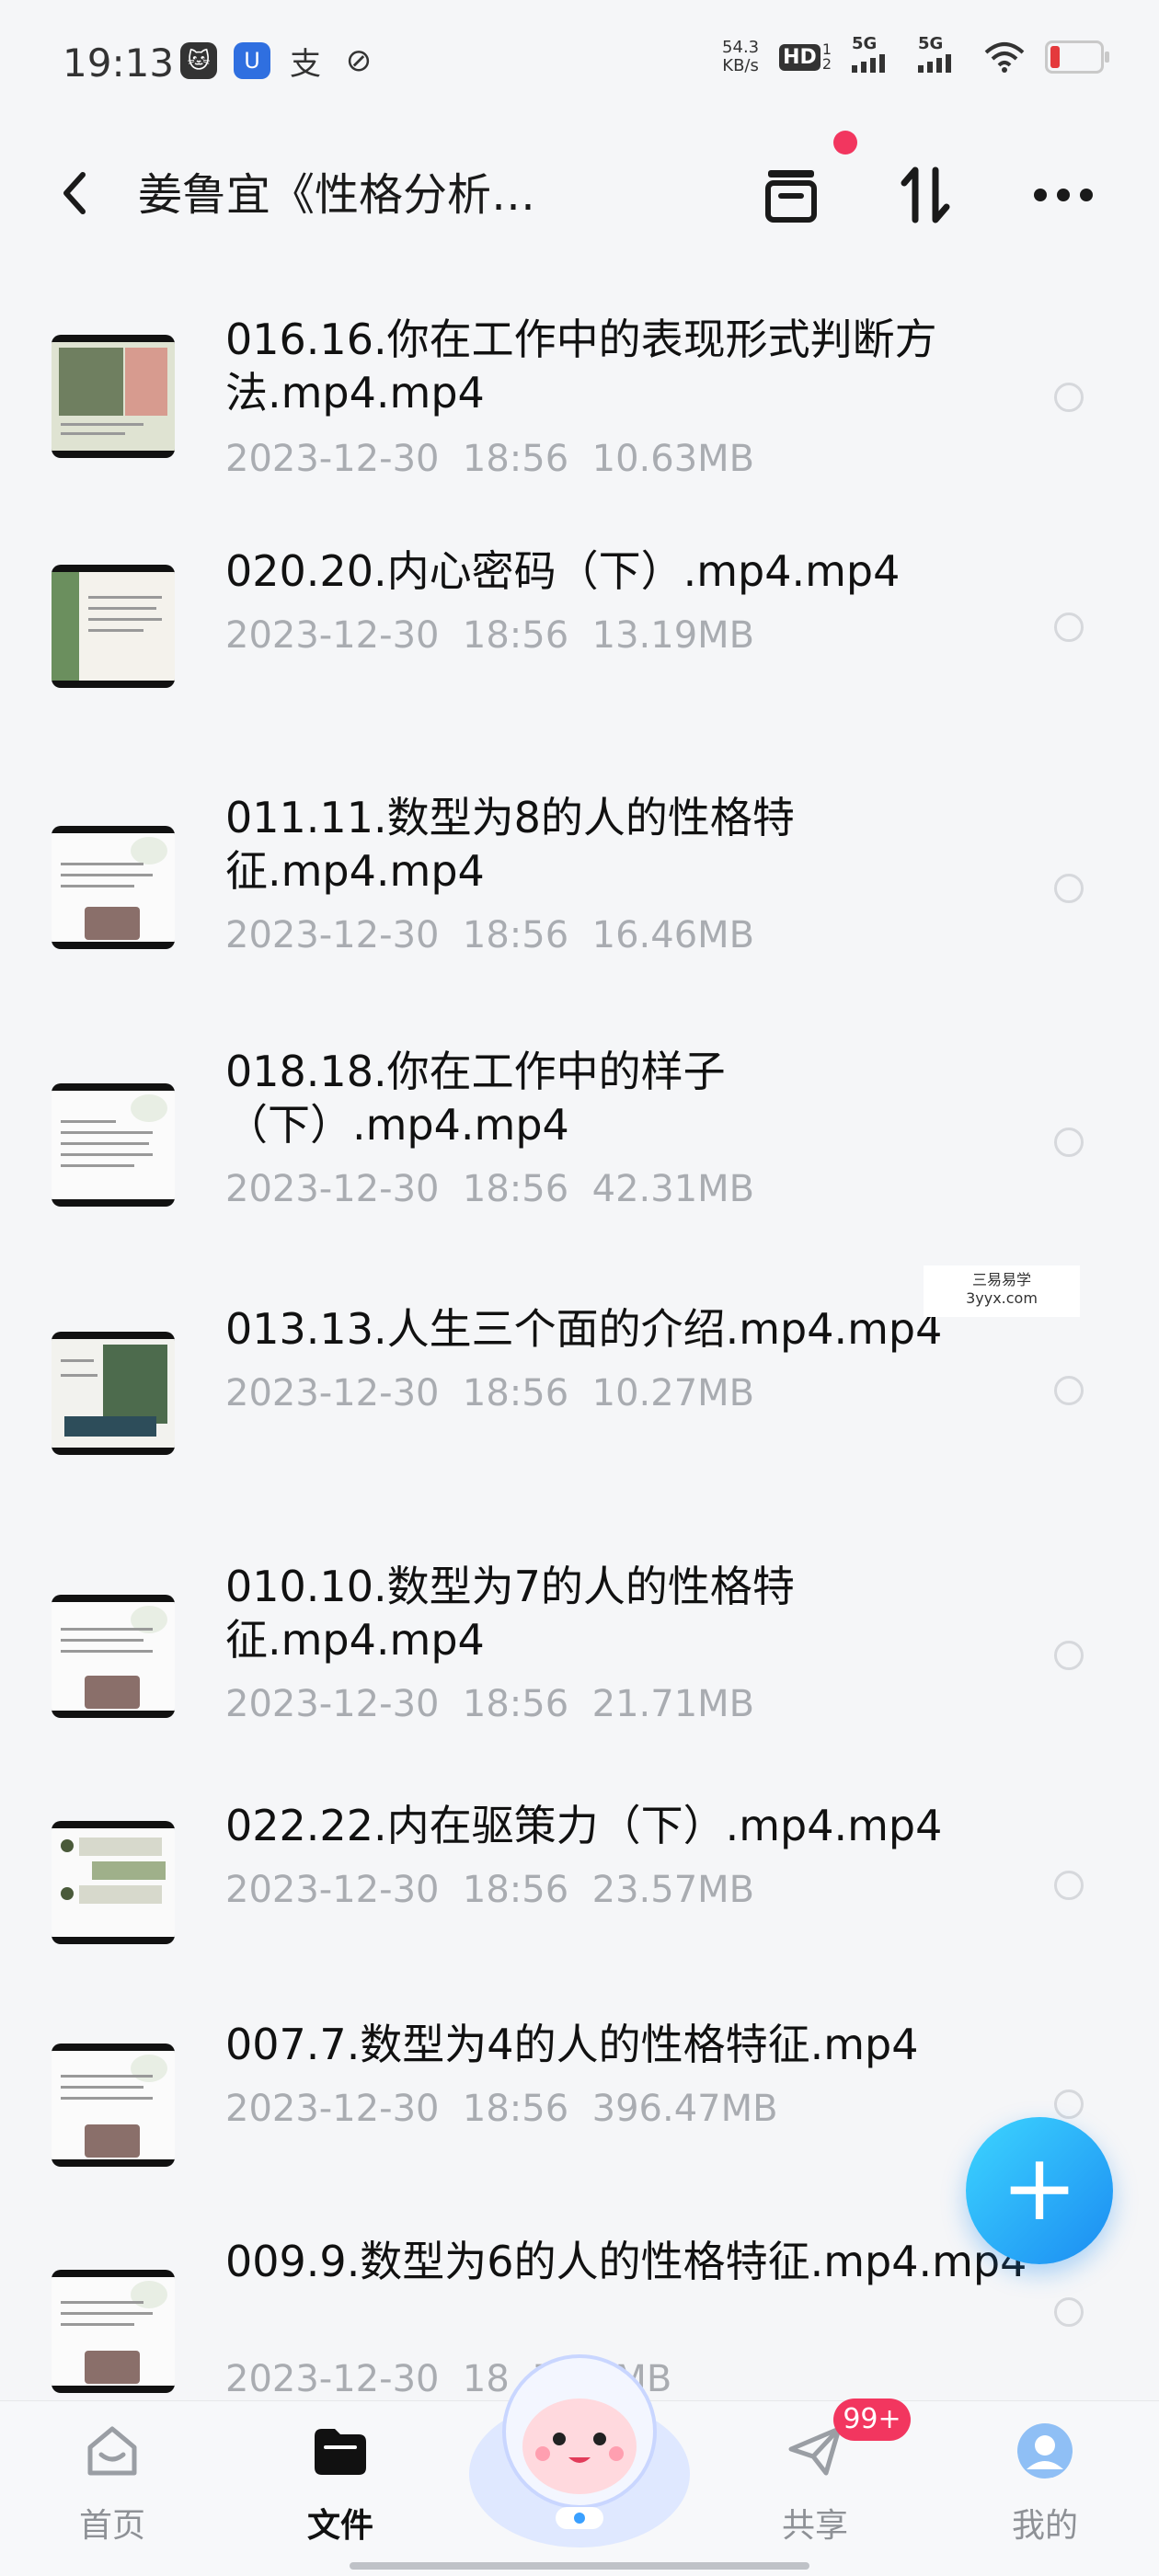 The width and height of the screenshot is (1159, 2576). What do you see at coordinates (112, 2489) in the screenshot?
I see `nav-home: 首页` at bounding box center [112, 2489].